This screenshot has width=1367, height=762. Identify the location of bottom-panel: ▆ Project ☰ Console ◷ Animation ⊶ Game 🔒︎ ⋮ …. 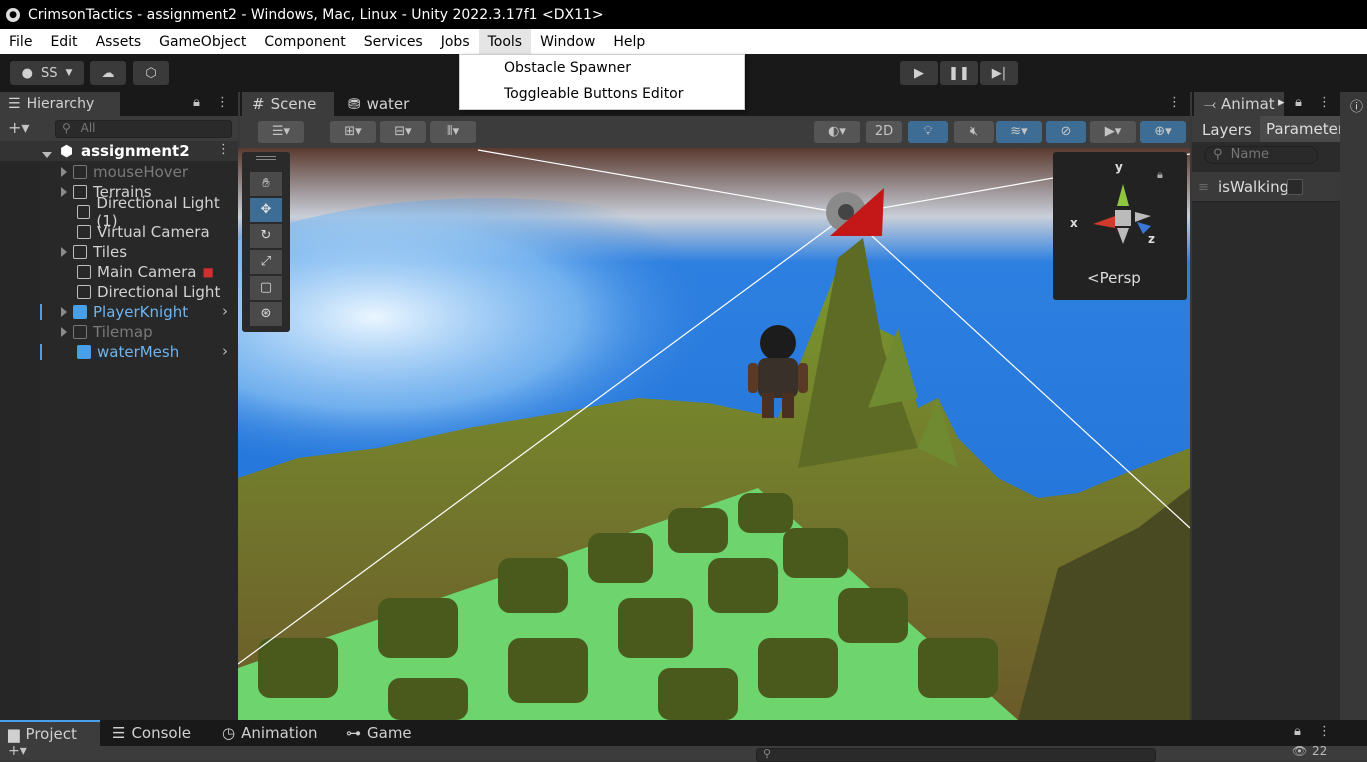
(683, 741).